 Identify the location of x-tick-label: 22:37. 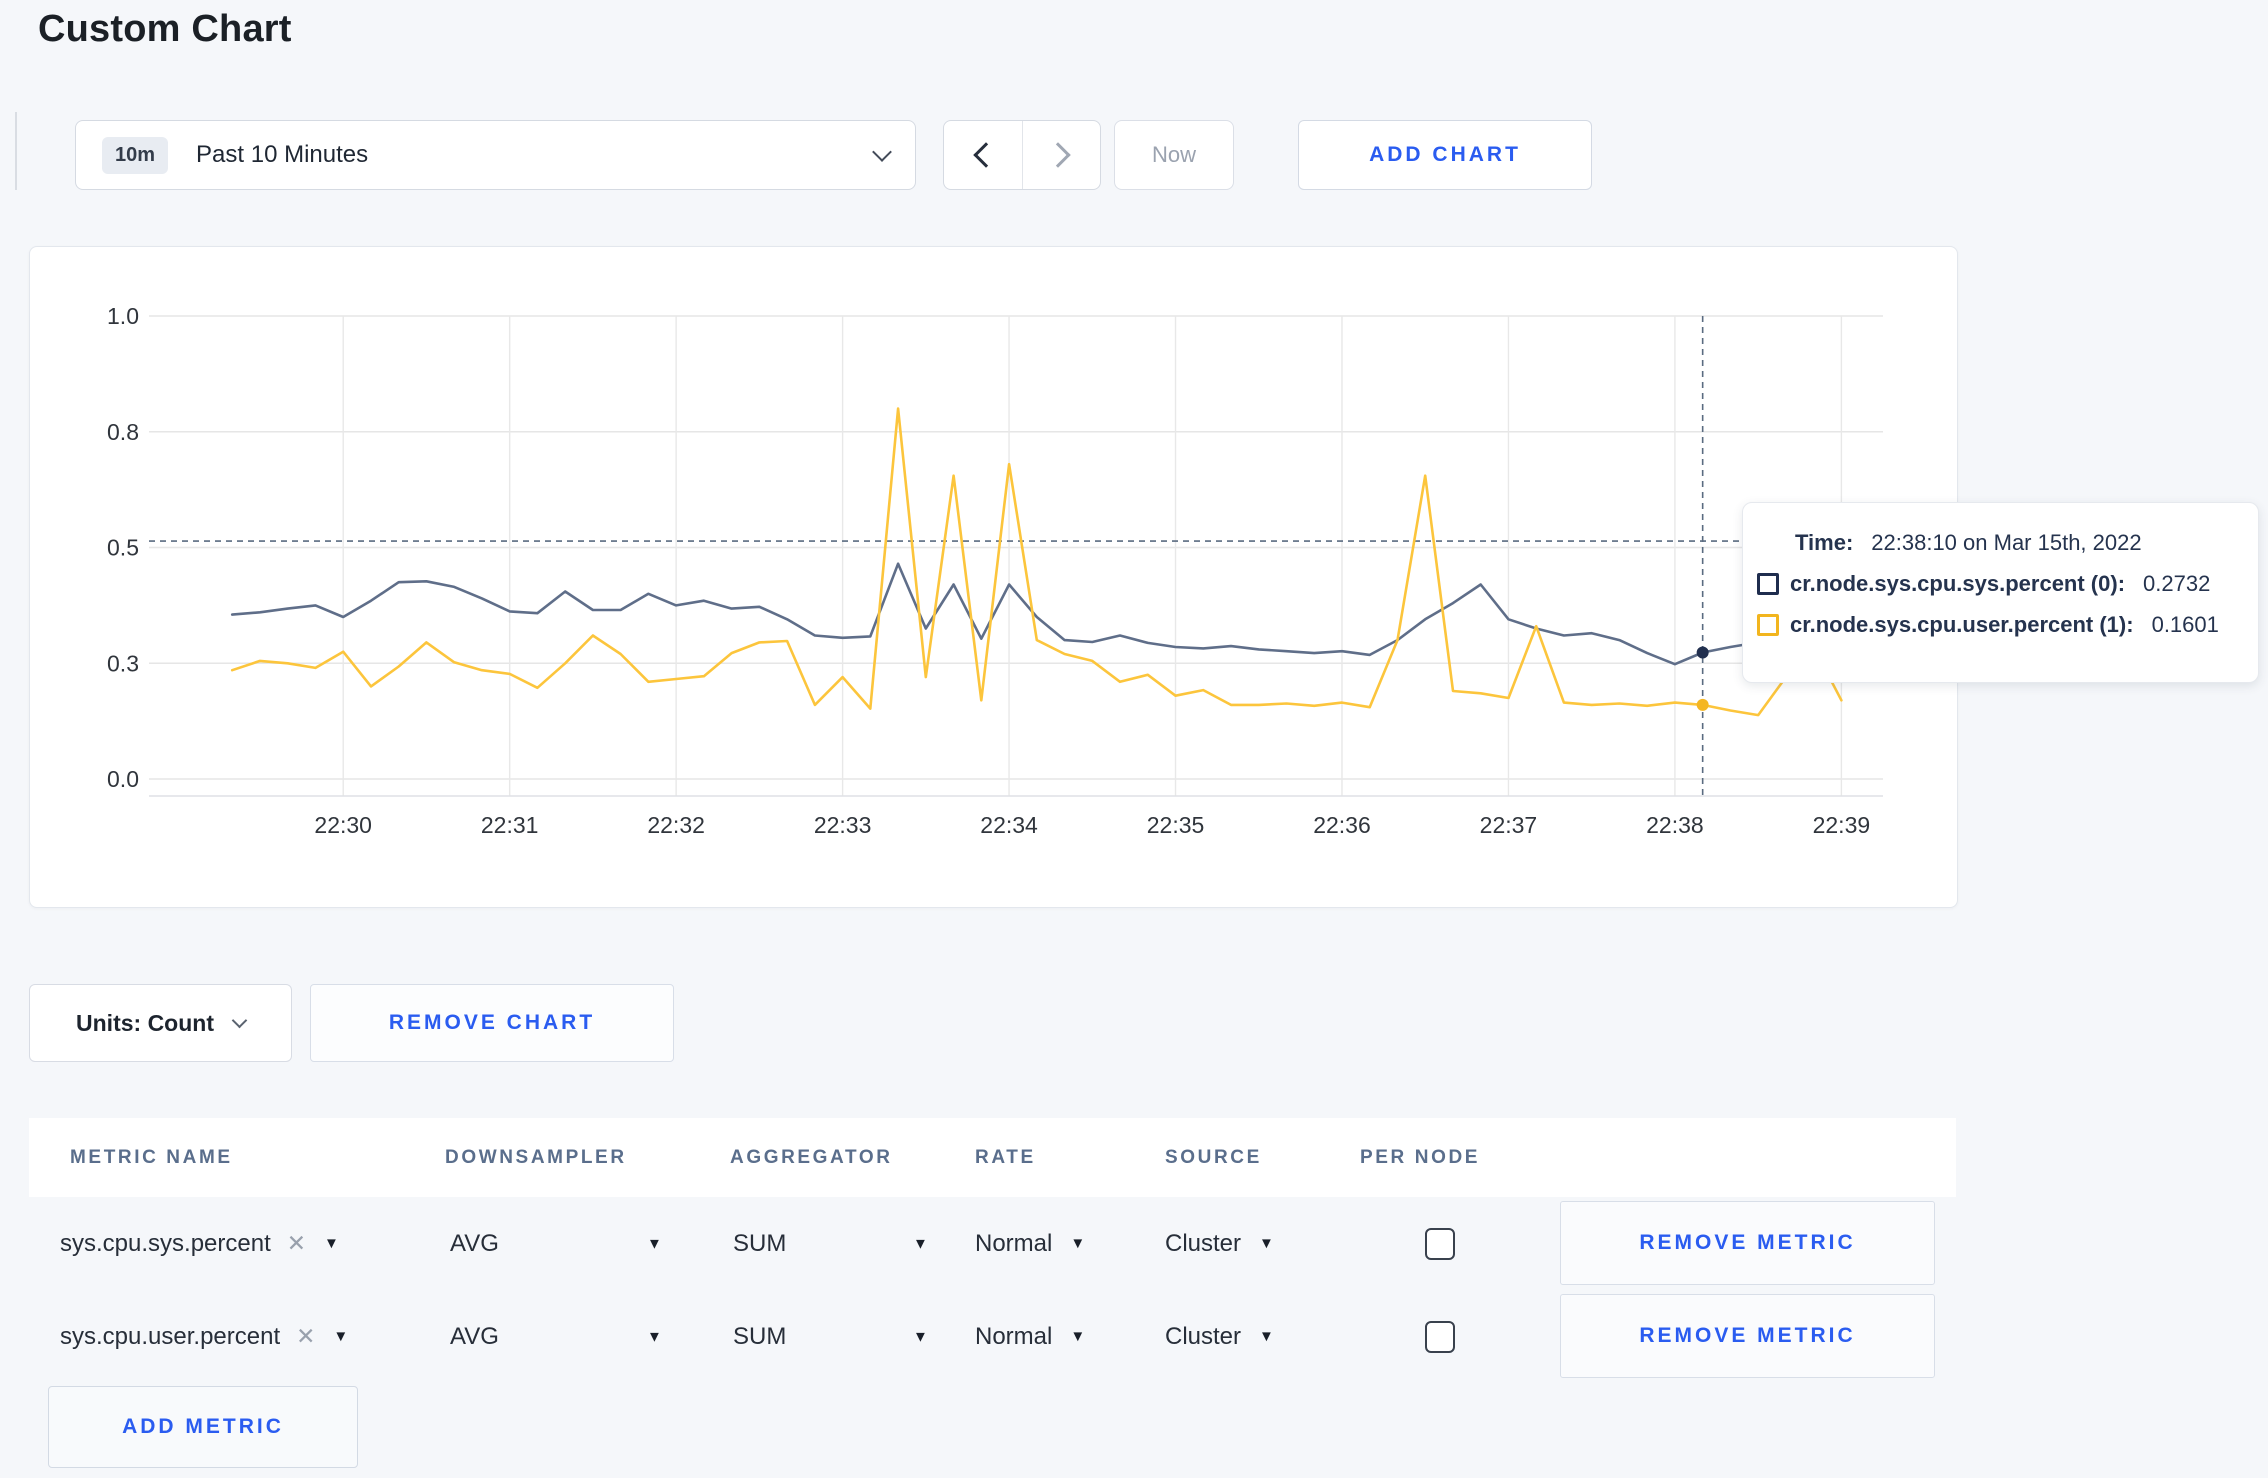
(1509, 825).